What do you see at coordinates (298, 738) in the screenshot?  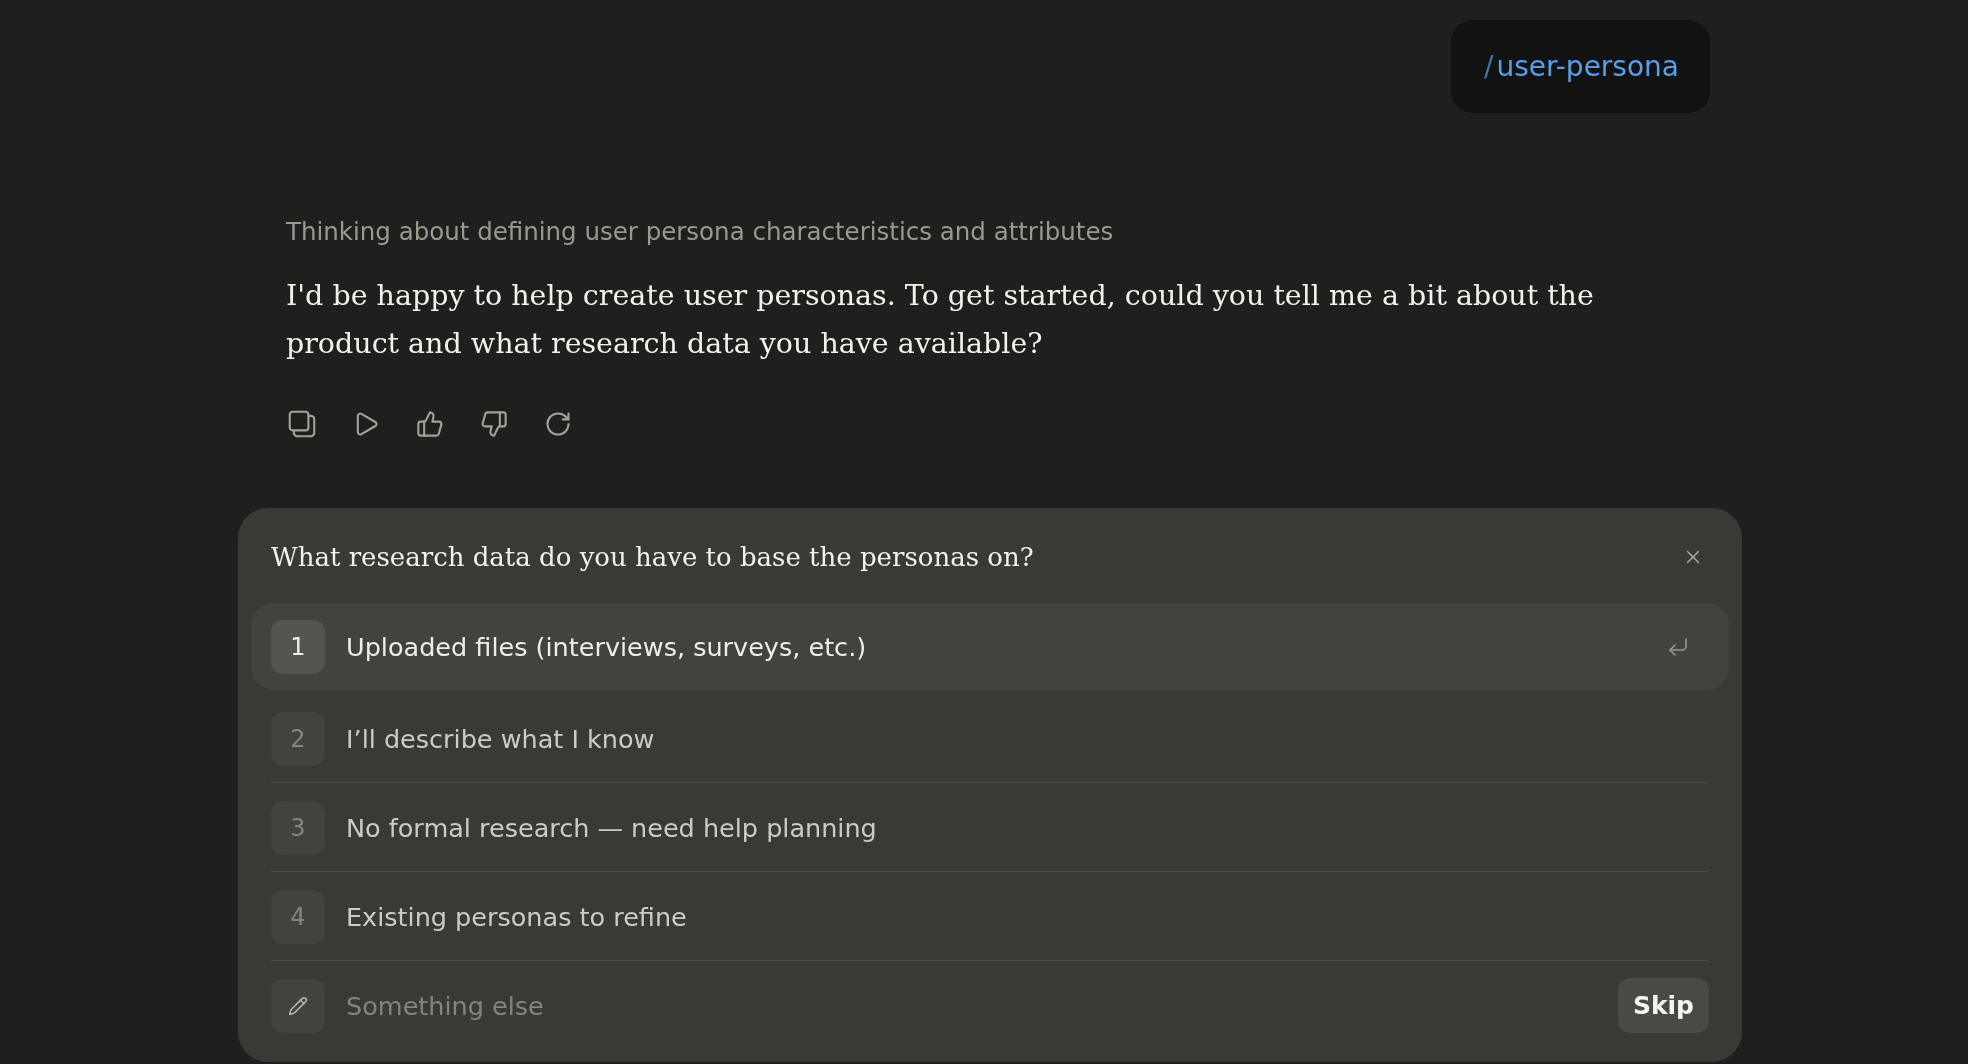 I see `option-number: 2` at bounding box center [298, 738].